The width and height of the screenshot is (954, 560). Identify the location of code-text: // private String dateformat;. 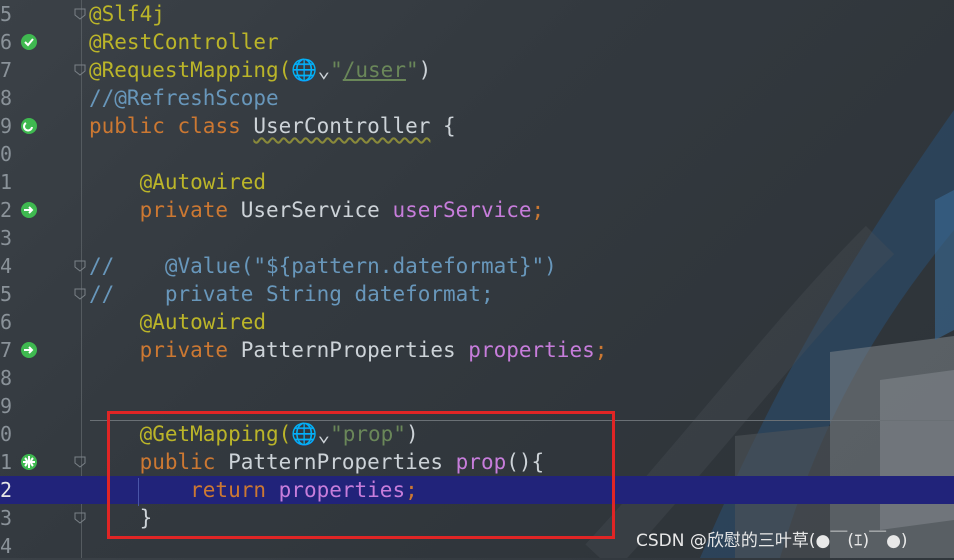
(291, 294).